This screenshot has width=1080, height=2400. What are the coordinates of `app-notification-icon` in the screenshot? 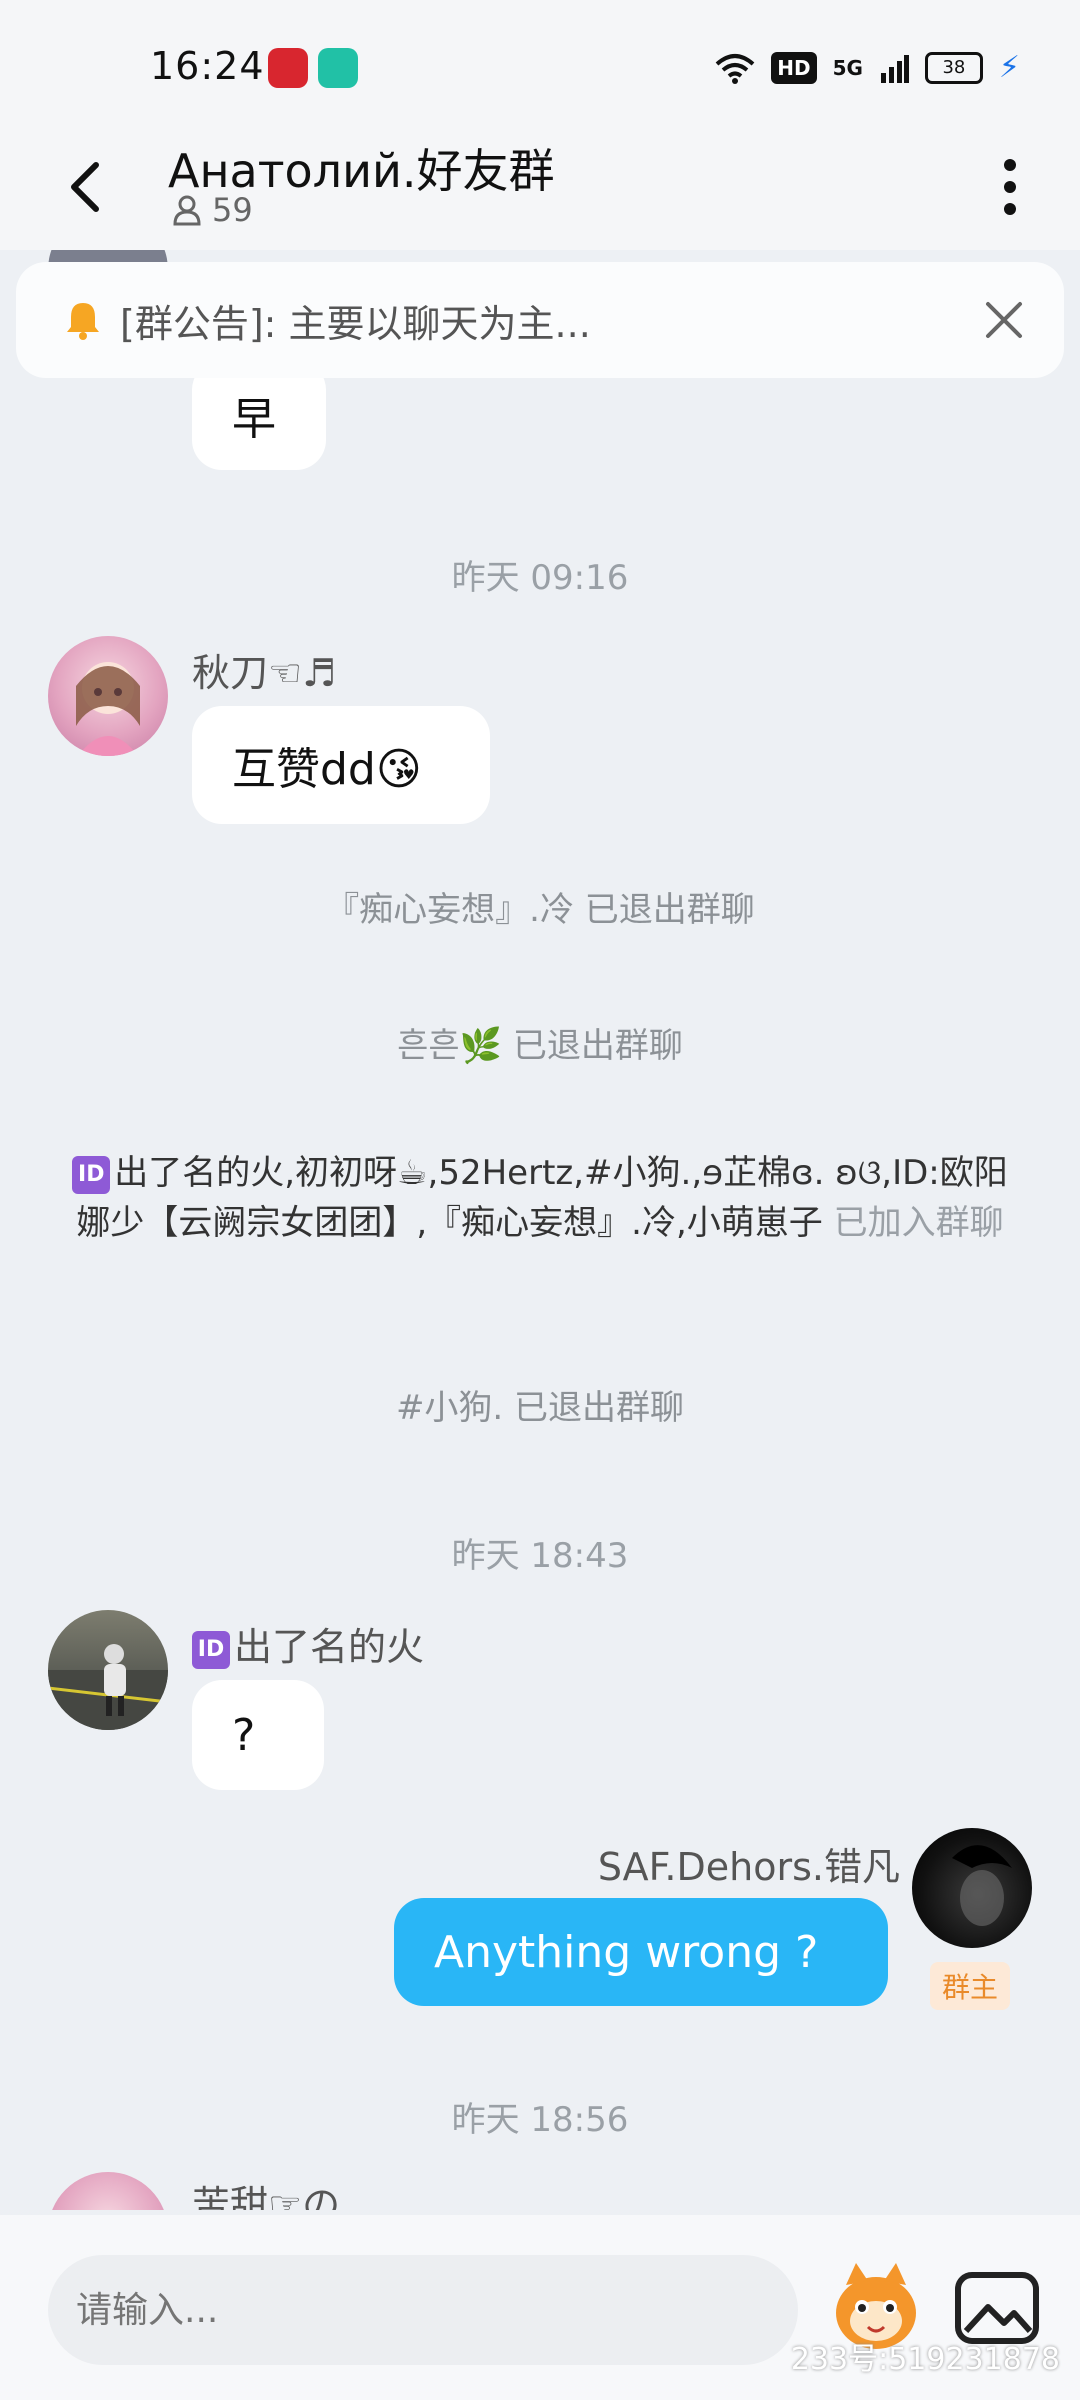 It's located at (288, 68).